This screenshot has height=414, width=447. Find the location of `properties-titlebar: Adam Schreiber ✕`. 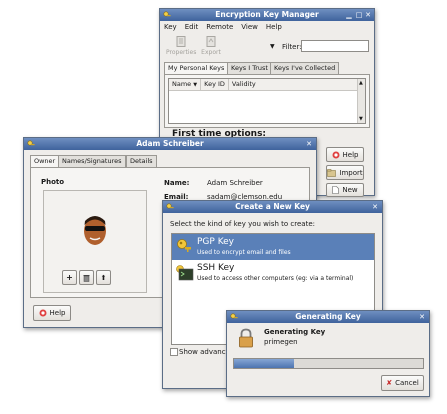

properties-titlebar: Adam Schreiber ✕ is located at coordinates (170, 144).